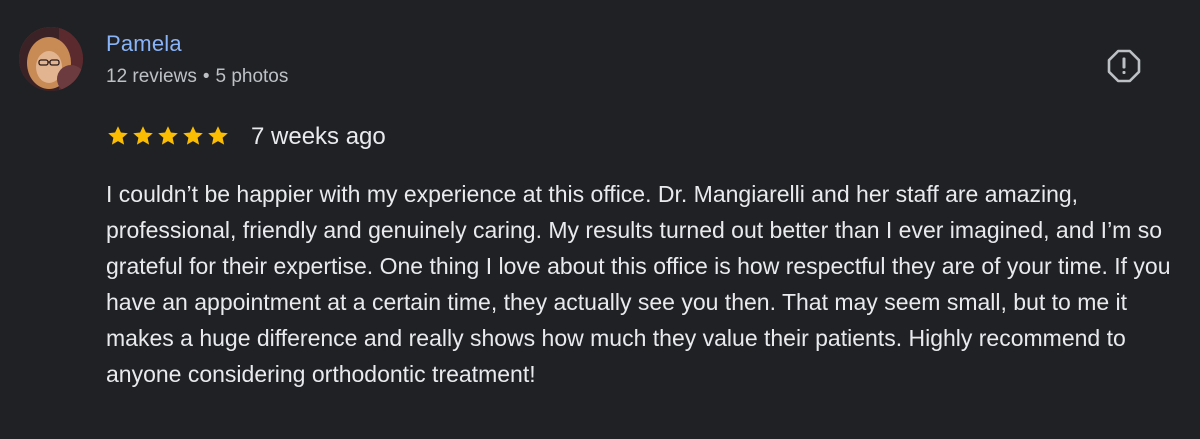 The height and width of the screenshot is (439, 1200). I want to click on rating-row: 7 weeks ago, so click(246, 136).